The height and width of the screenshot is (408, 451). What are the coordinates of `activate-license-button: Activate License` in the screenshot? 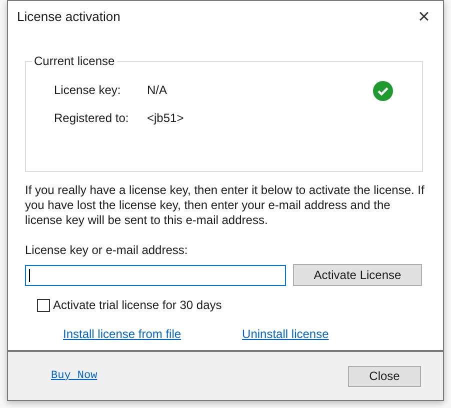 It's located at (357, 275).